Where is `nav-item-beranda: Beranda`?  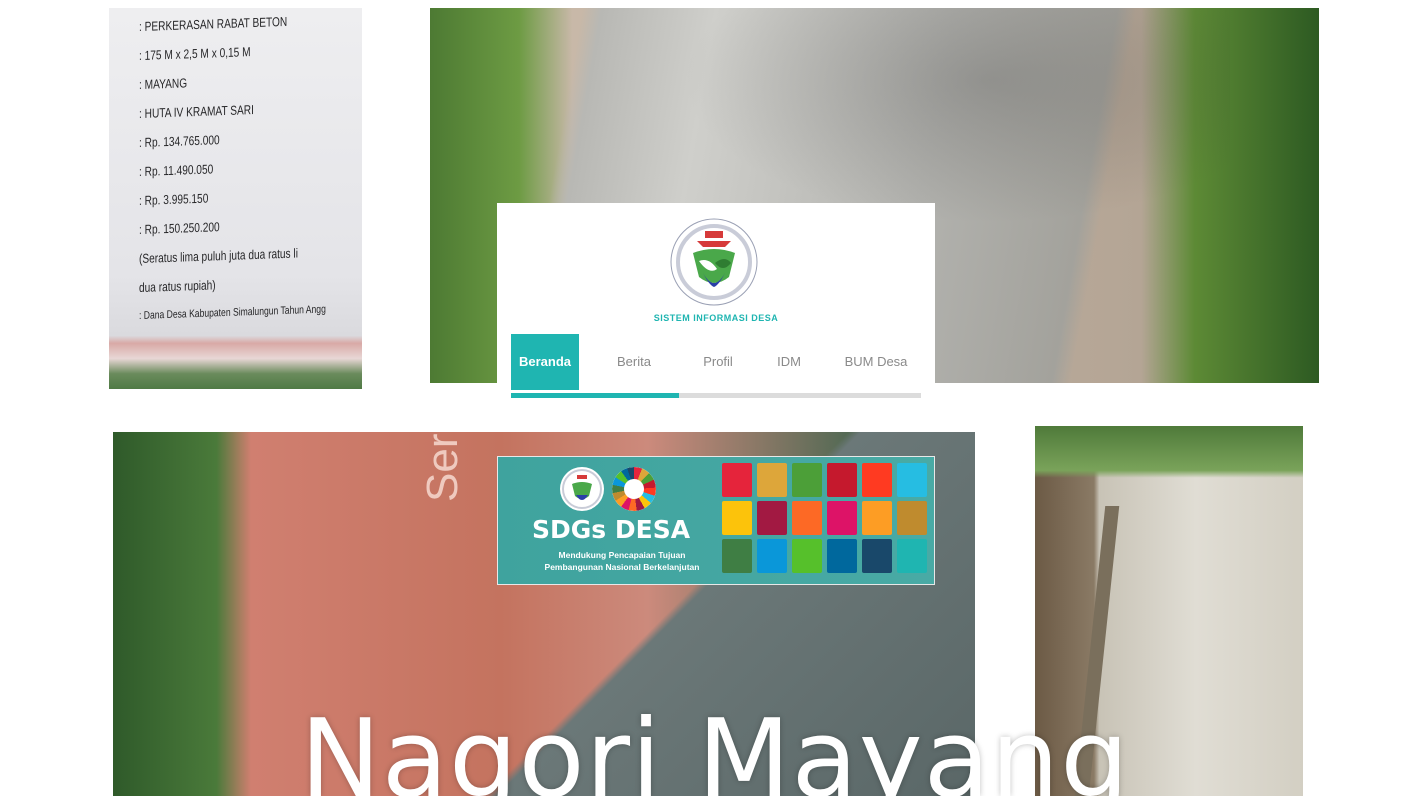
nav-item-beranda: Beranda is located at coordinates (545, 362).